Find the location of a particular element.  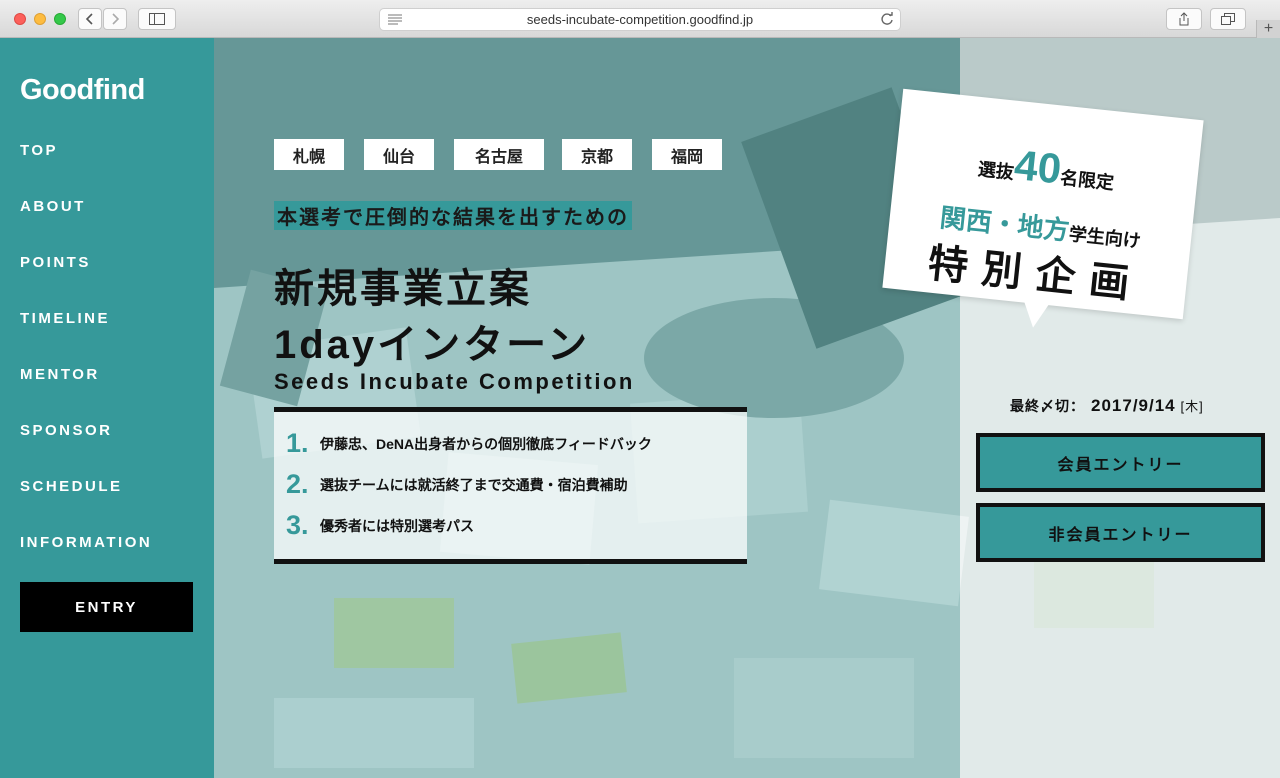

back-button is located at coordinates (90, 19).